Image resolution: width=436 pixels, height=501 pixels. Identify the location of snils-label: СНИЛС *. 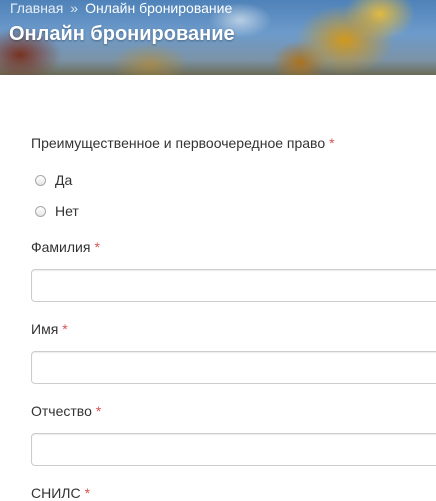
(60, 493).